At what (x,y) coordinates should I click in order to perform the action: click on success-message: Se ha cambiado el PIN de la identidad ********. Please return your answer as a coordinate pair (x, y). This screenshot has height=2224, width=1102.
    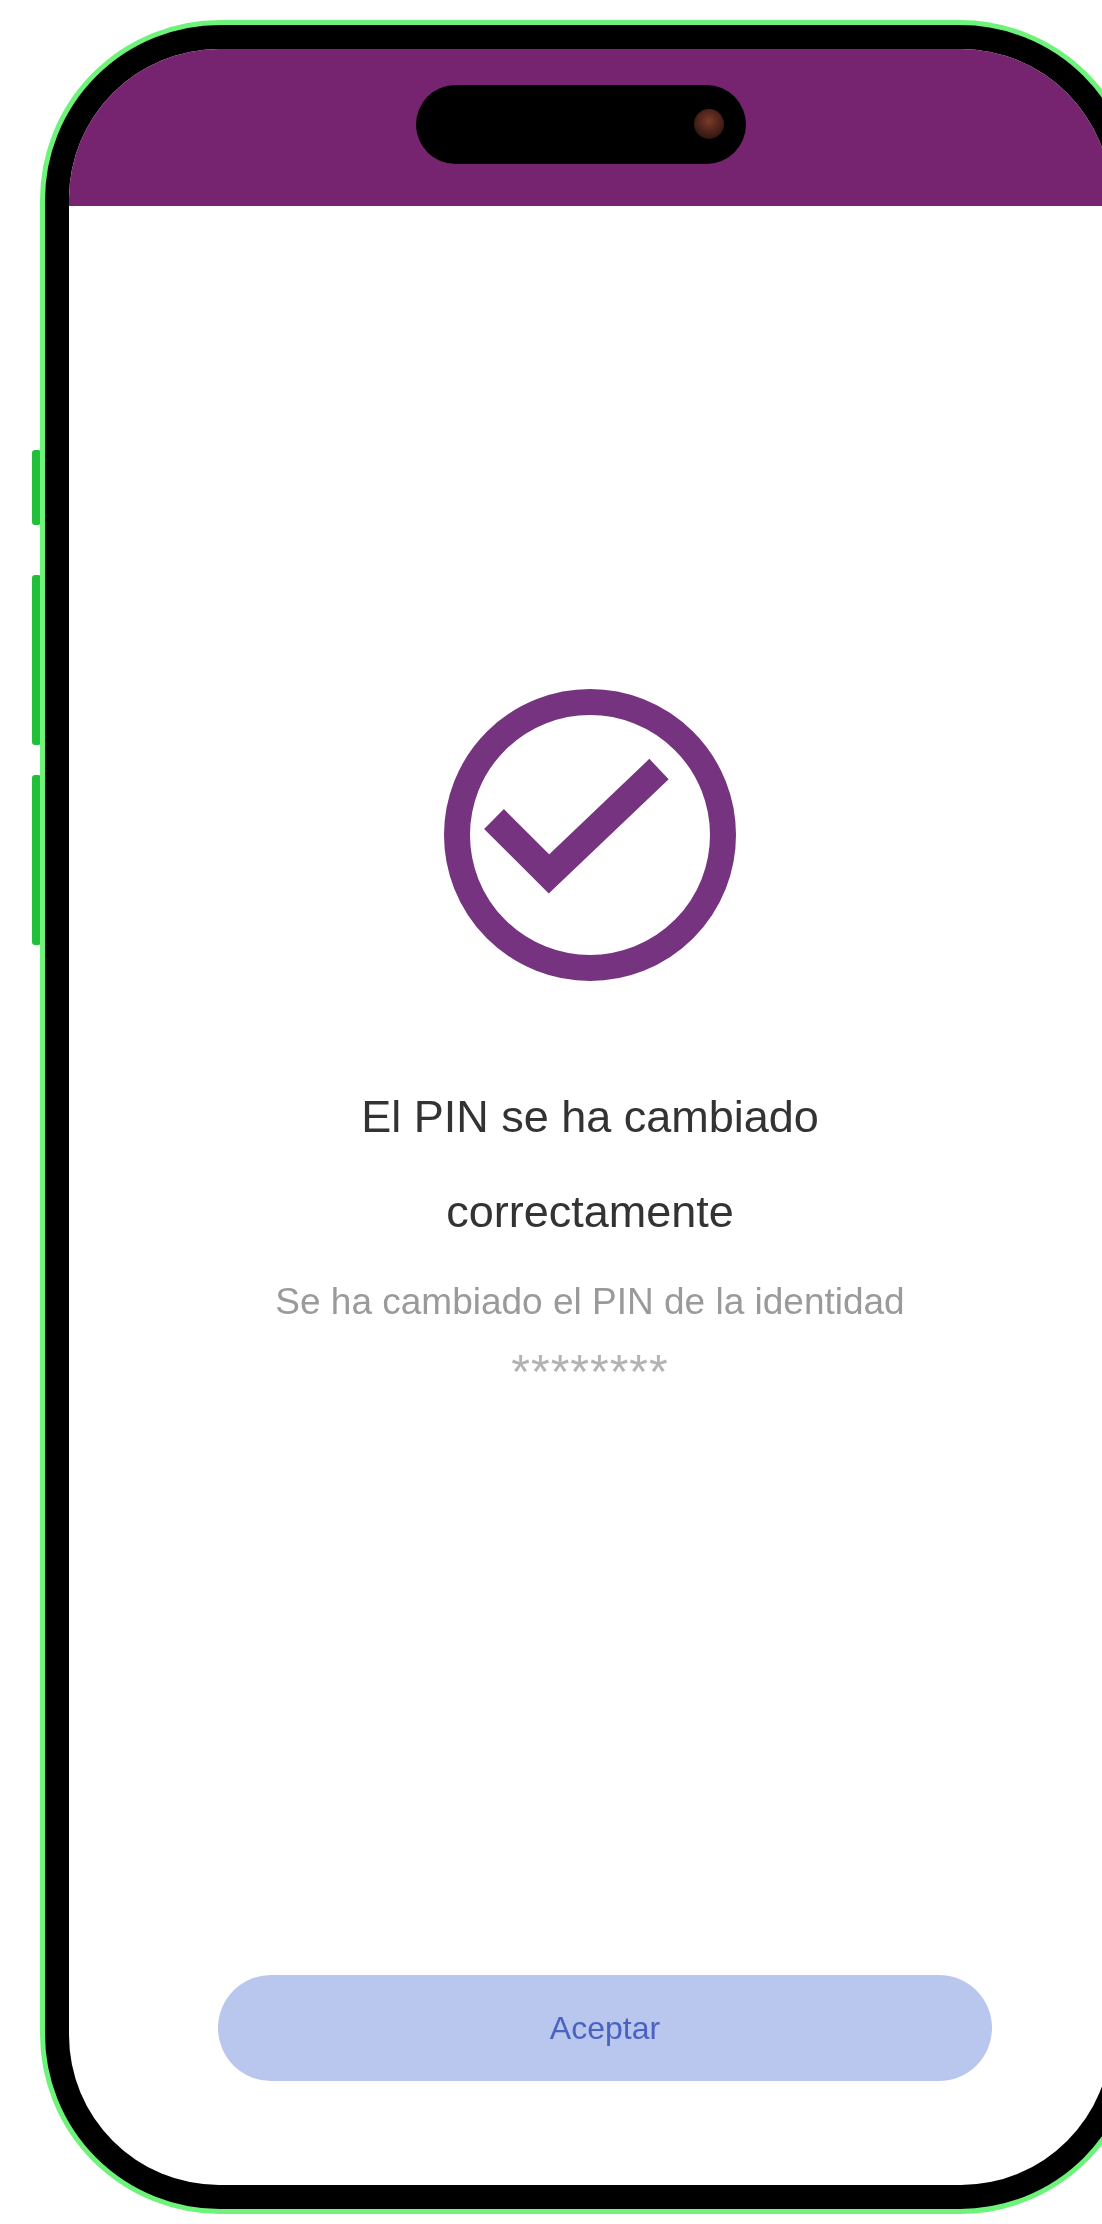
    Looking at the image, I should click on (590, 1340).